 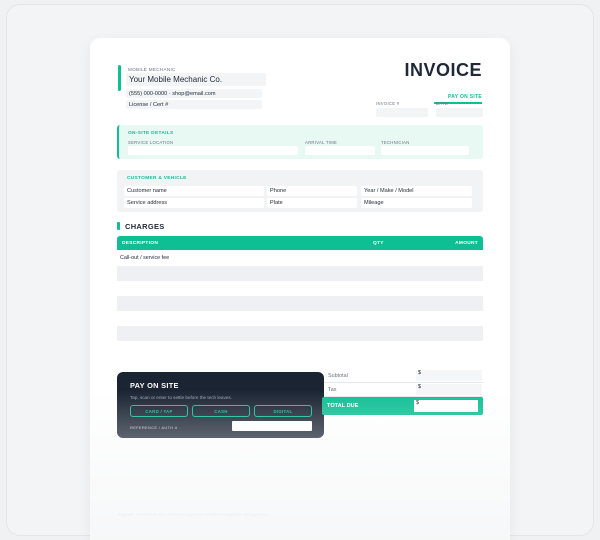 I want to click on service-address-field: Service address, so click(x=194, y=203).